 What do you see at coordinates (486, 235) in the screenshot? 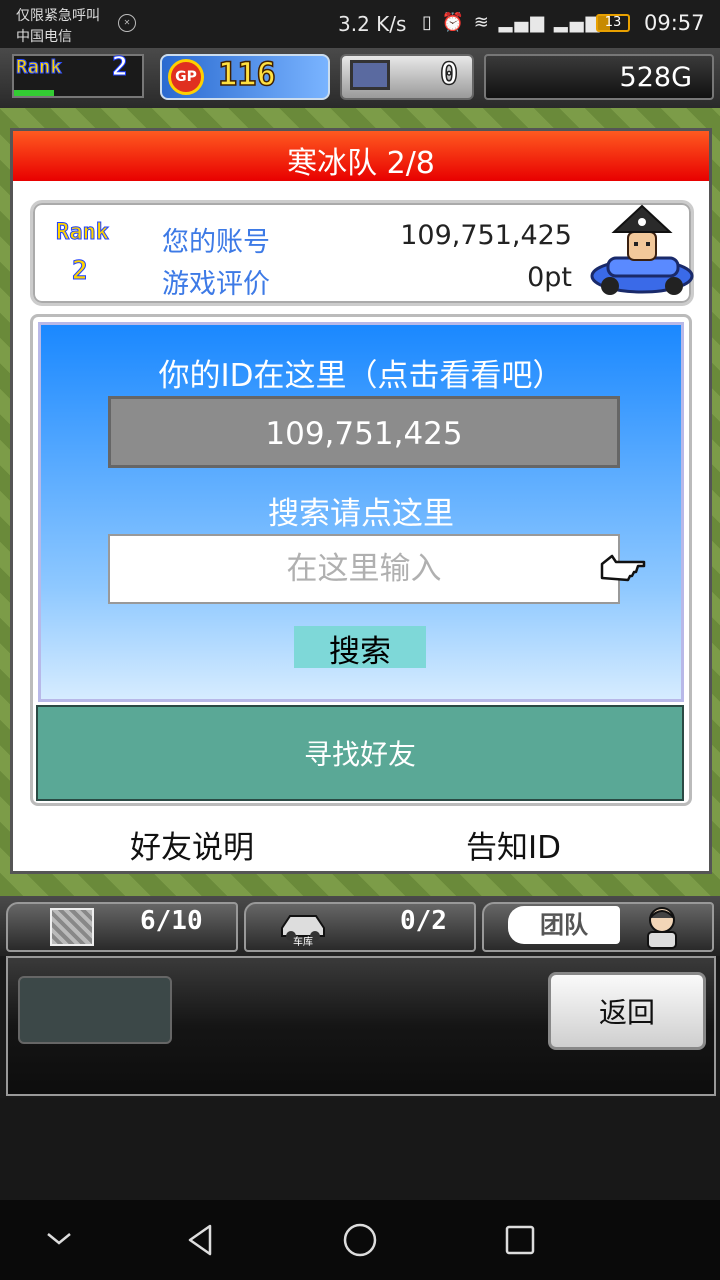
I see `account-value: 109,751,425` at bounding box center [486, 235].